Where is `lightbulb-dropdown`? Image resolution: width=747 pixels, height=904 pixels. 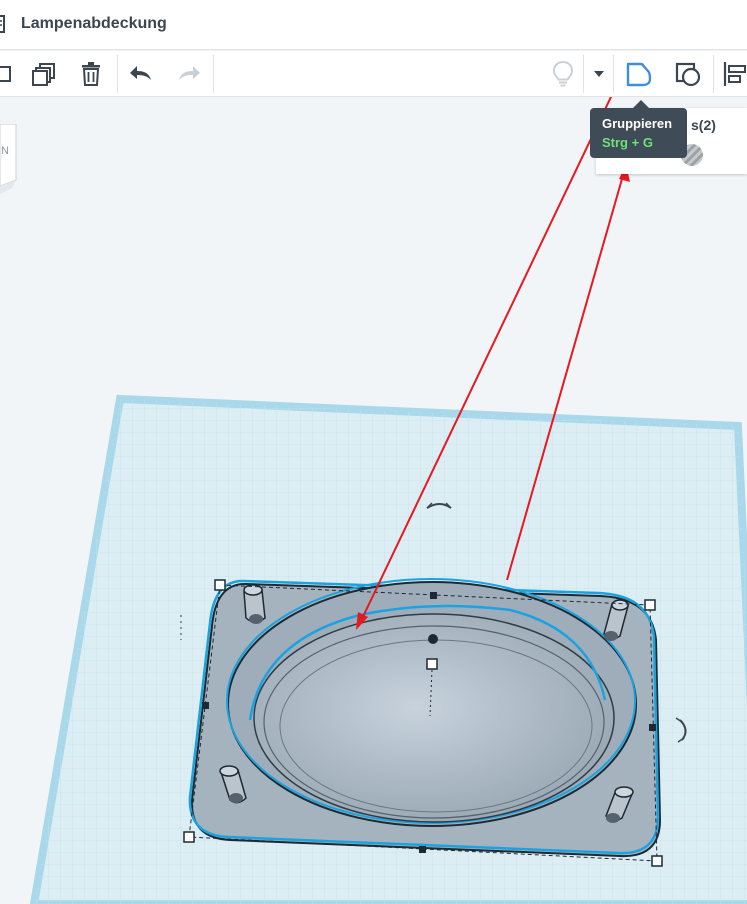 lightbulb-dropdown is located at coordinates (599, 74).